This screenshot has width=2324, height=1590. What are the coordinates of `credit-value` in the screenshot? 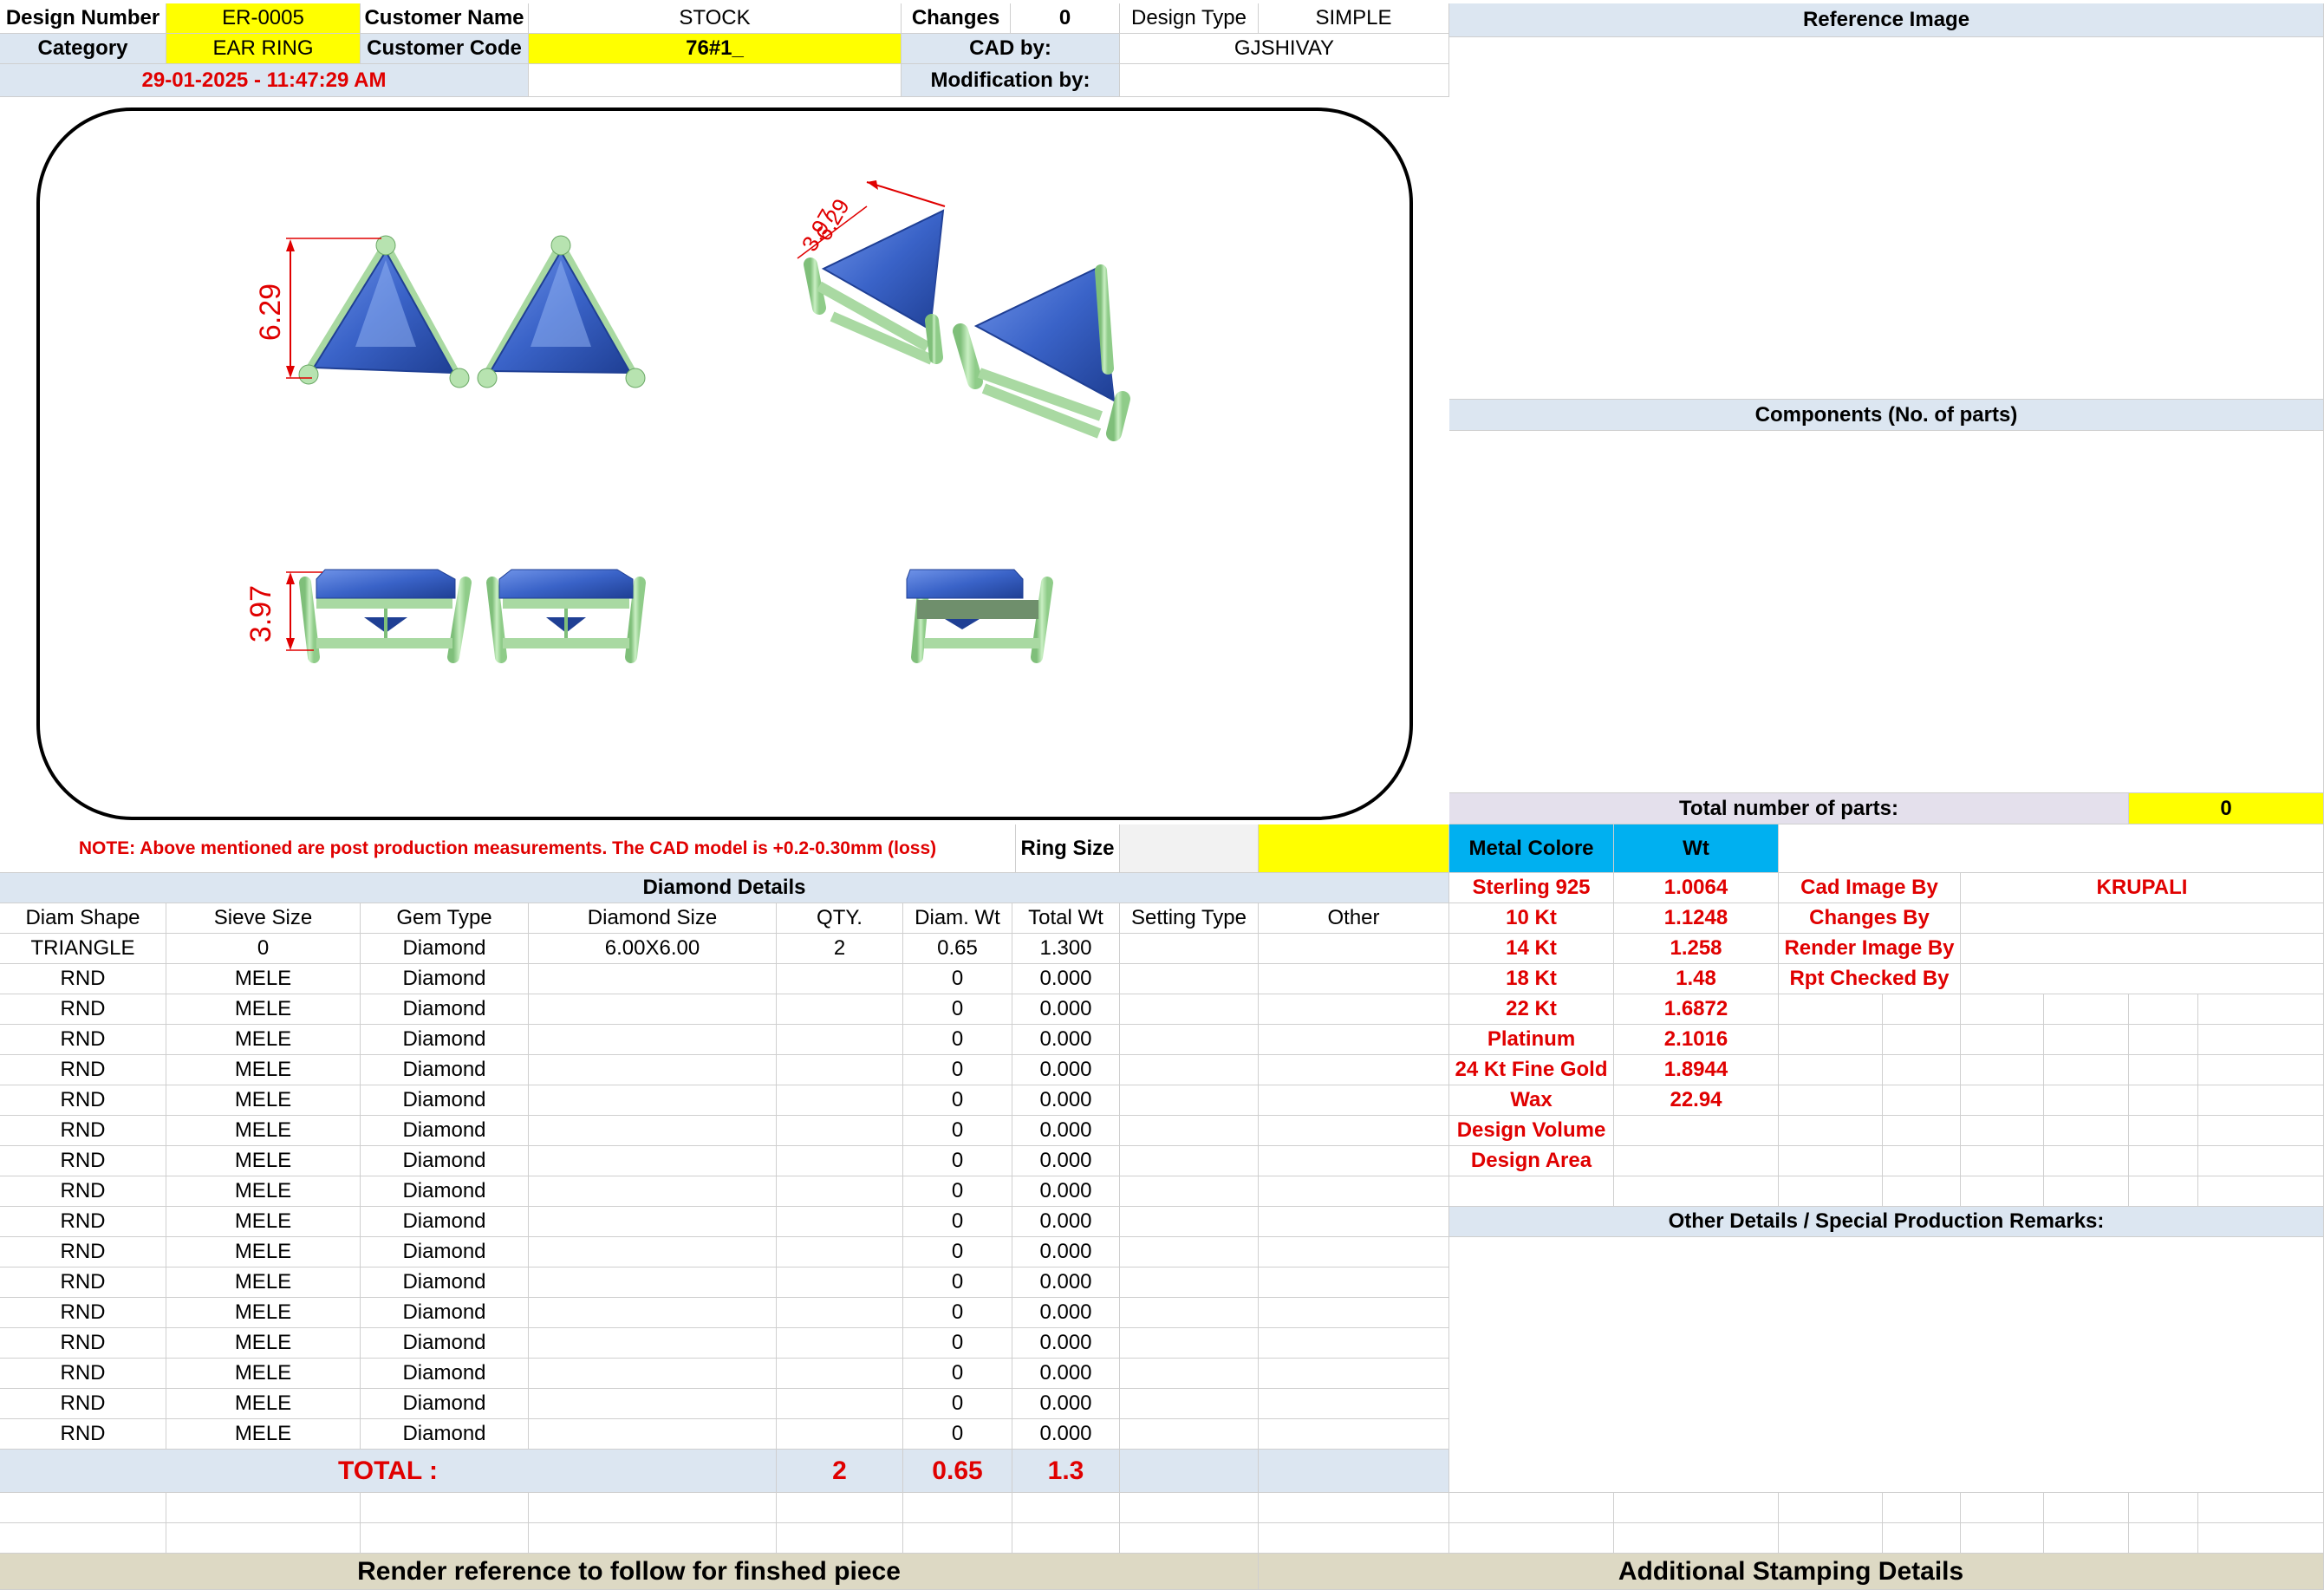 It's located at (2142, 949).